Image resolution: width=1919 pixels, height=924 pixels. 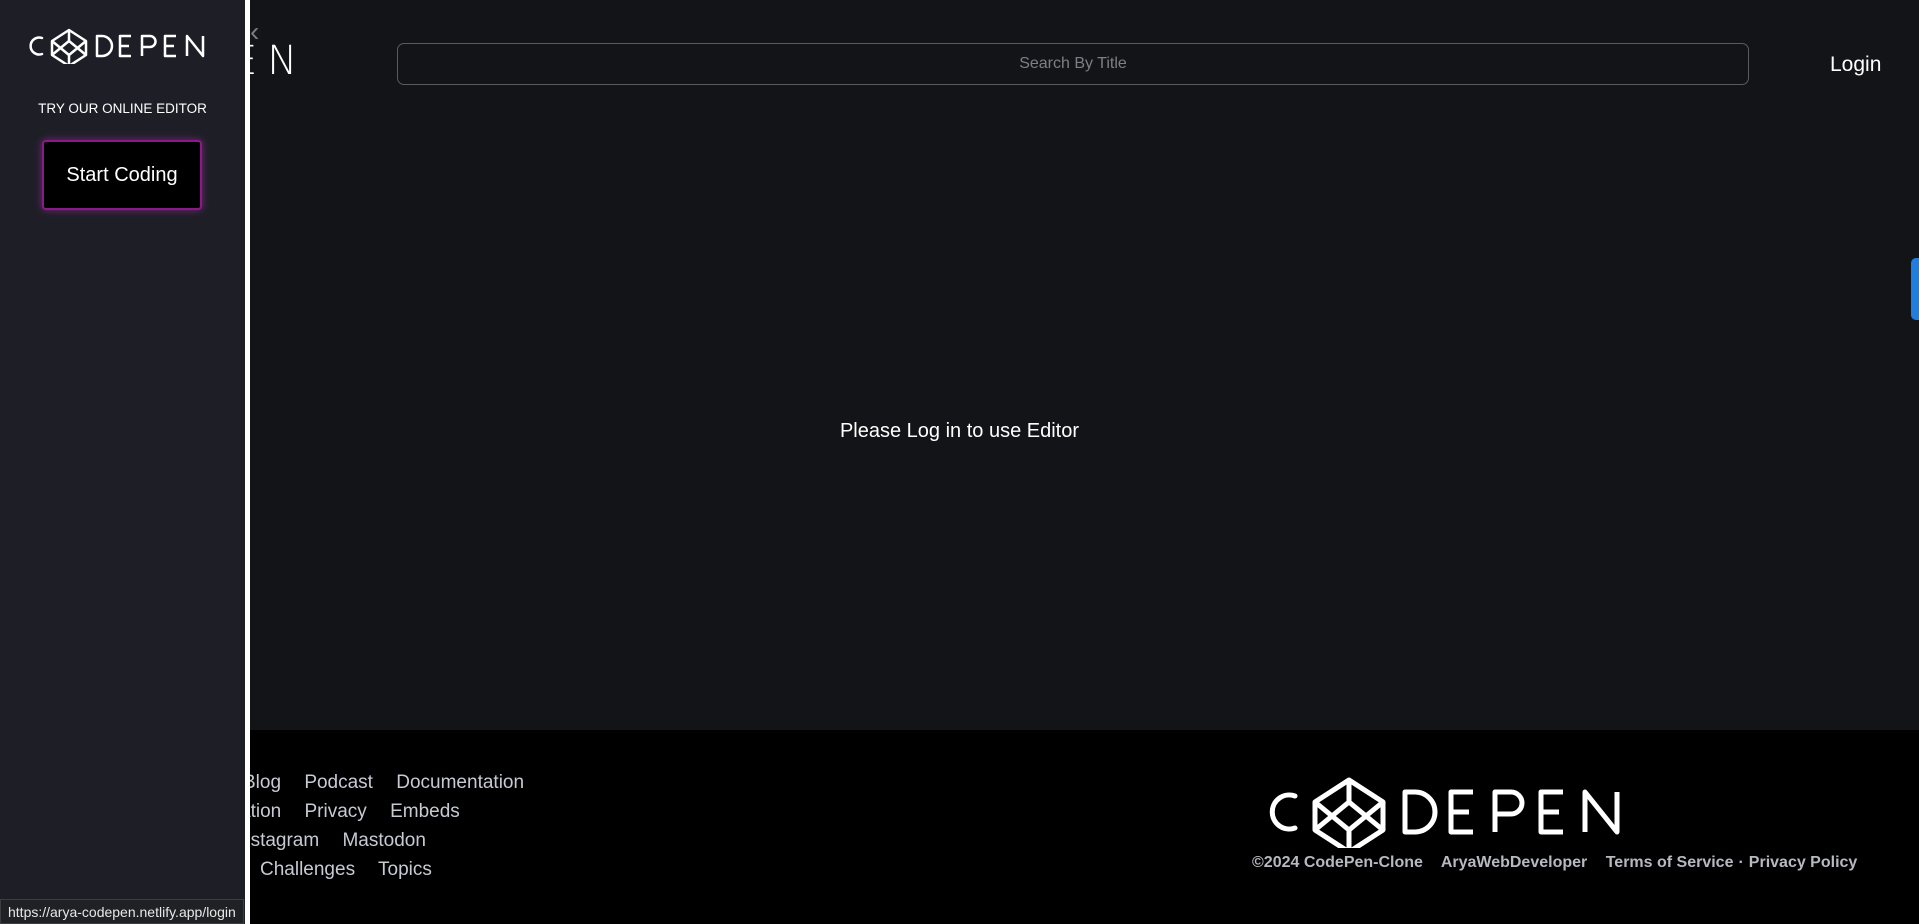 I want to click on search-input, so click(x=1073, y=64).